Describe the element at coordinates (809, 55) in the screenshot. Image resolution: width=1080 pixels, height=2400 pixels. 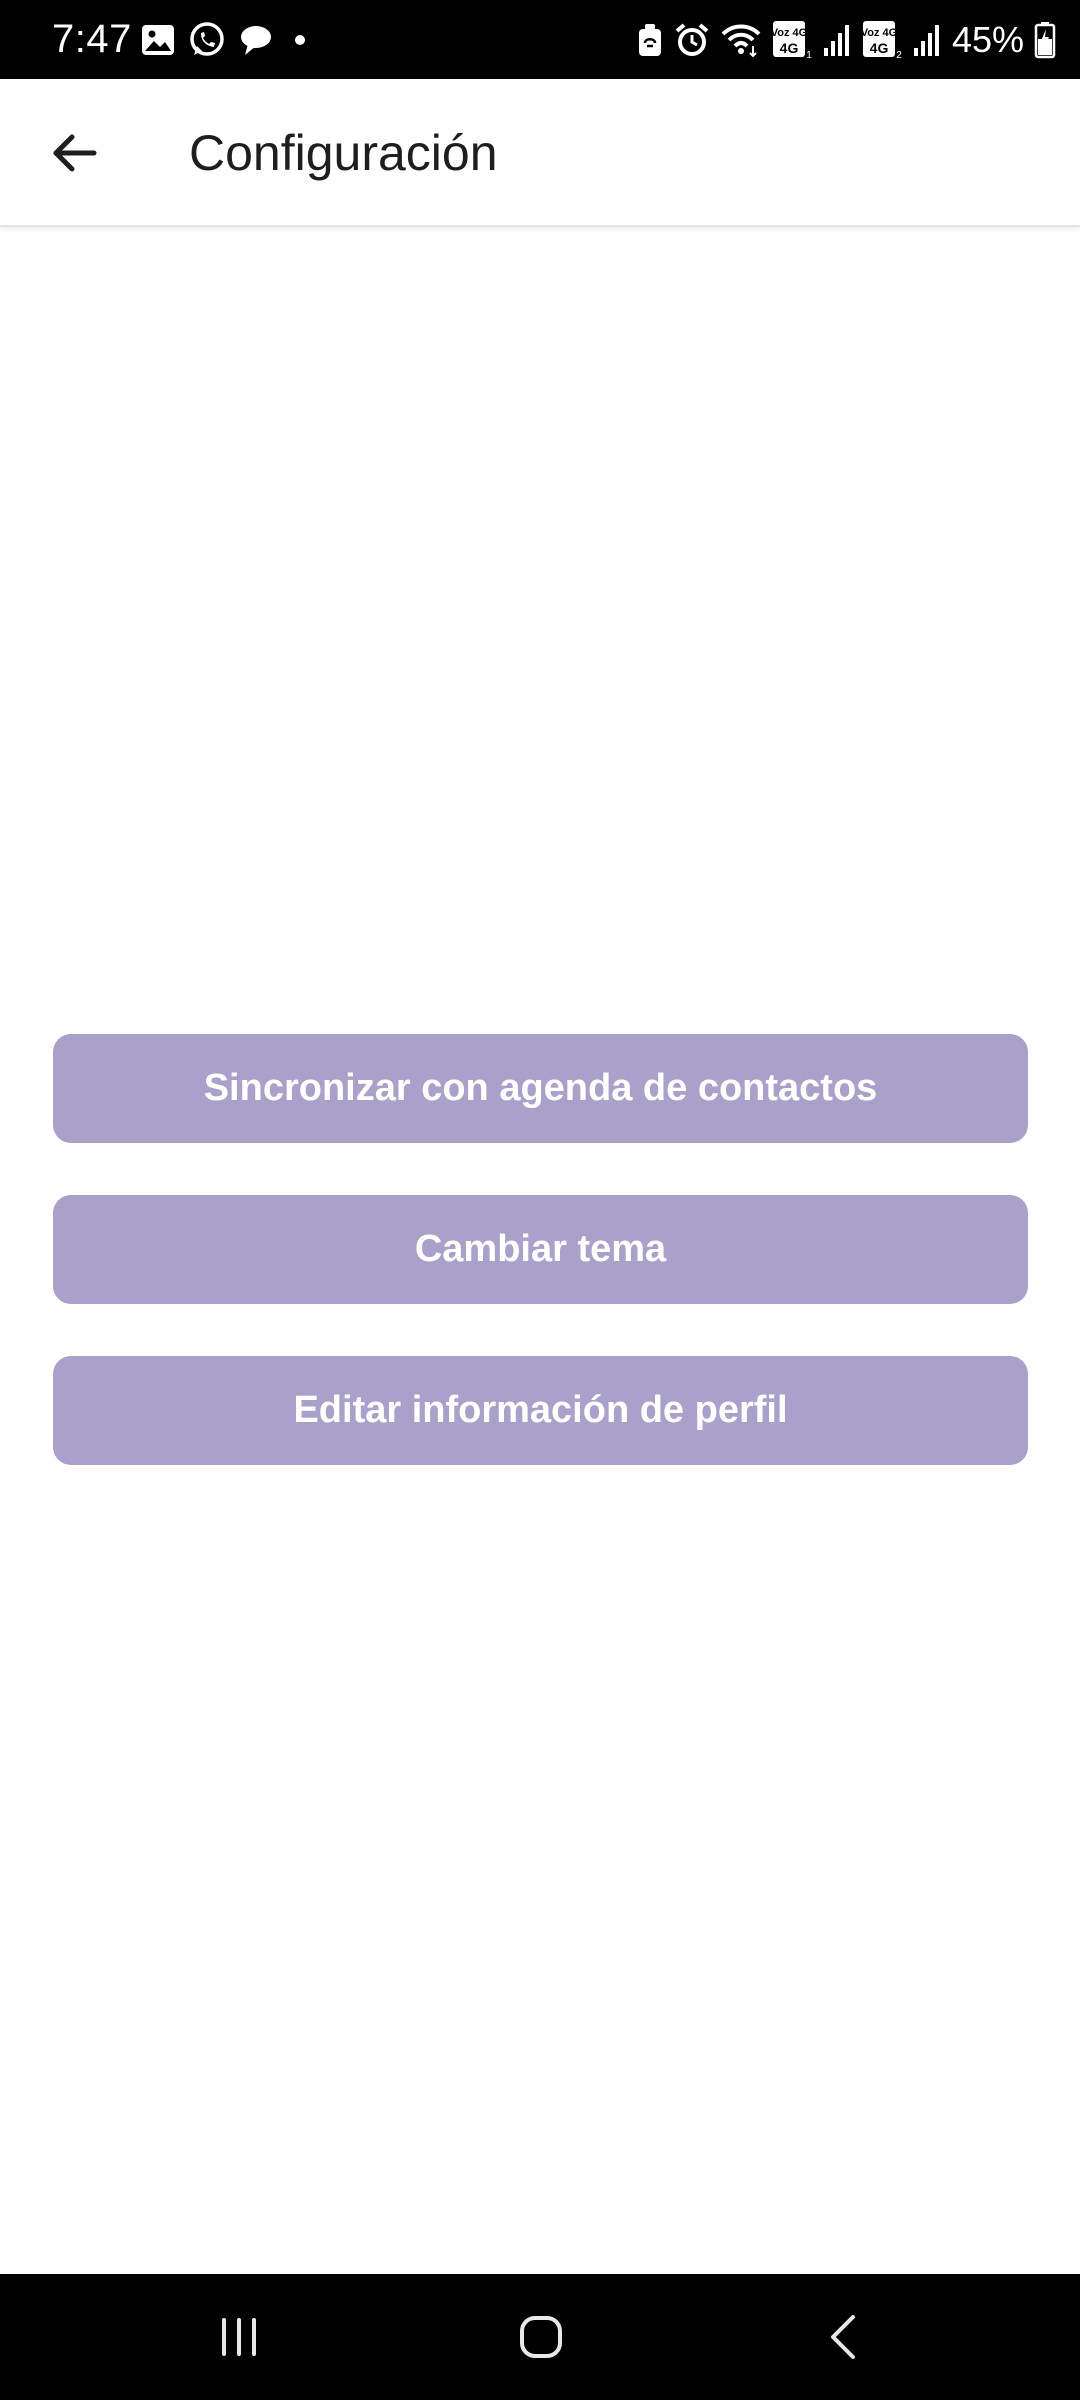
I see `svg-text: 1` at that location.